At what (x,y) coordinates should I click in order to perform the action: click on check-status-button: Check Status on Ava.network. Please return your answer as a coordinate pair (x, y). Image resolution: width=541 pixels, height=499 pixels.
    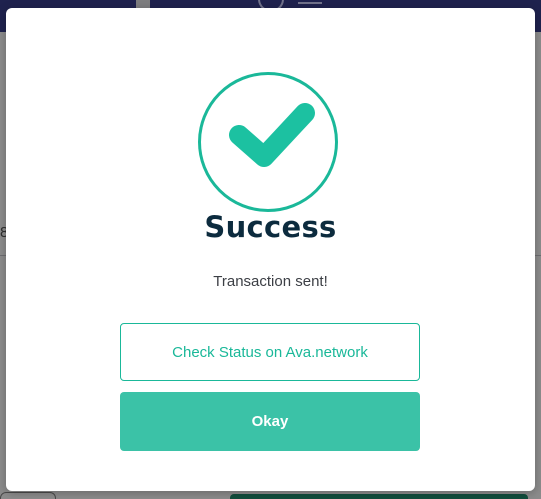
    Looking at the image, I should click on (270, 352).